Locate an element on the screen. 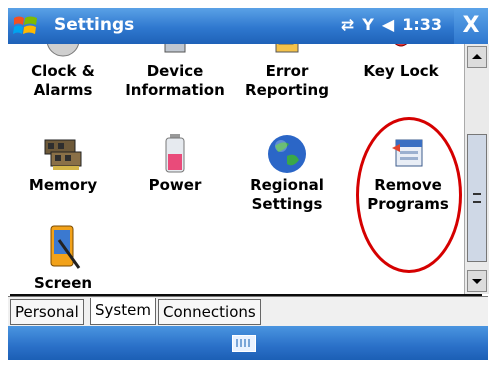 This screenshot has width=492, height=370. grip-icon is located at coordinates (477, 198).